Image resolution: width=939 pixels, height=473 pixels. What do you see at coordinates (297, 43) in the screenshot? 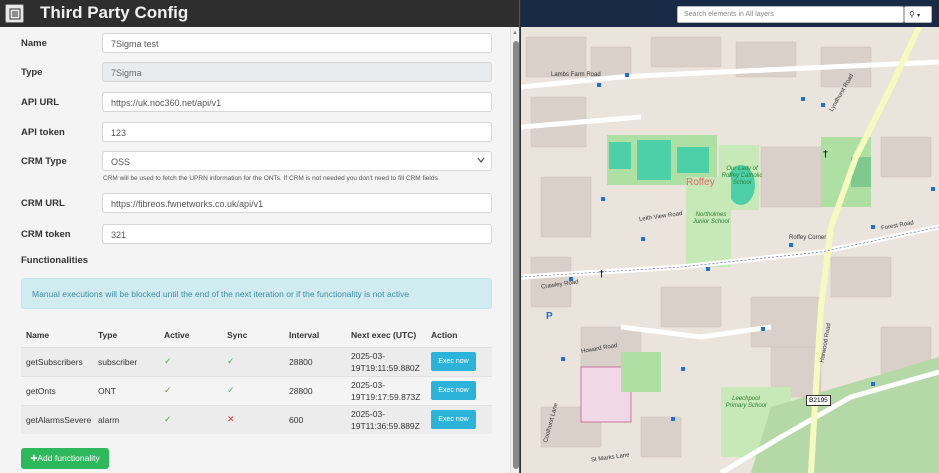
I see `name-field: 7Sigma test` at bounding box center [297, 43].